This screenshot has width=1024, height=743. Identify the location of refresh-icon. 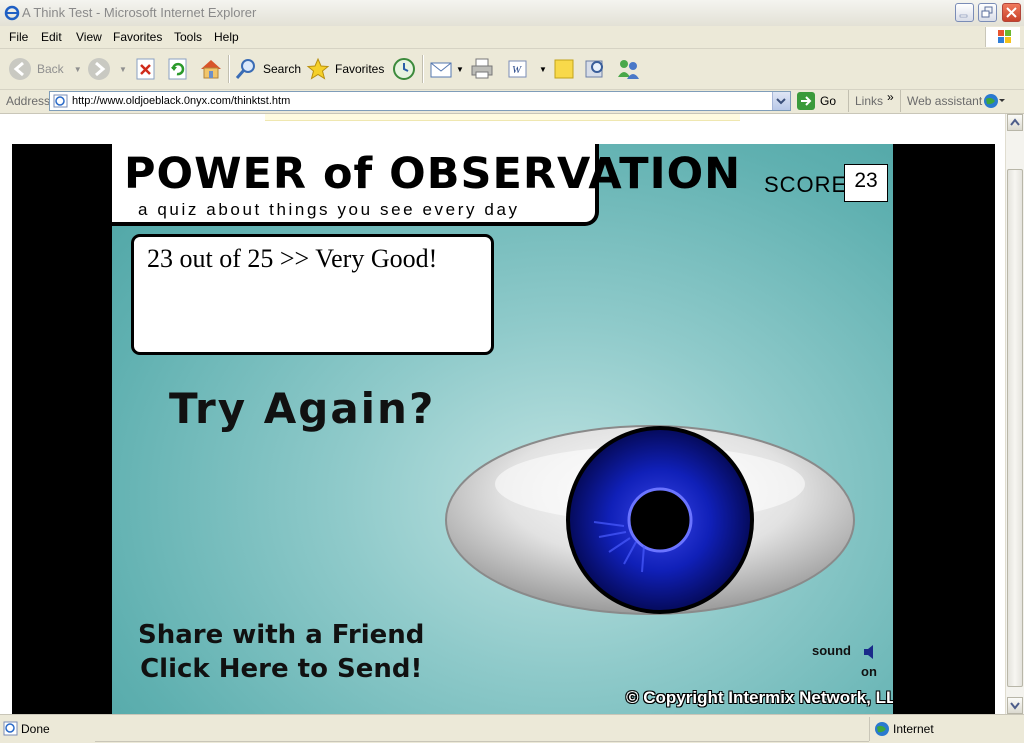
(177, 69).